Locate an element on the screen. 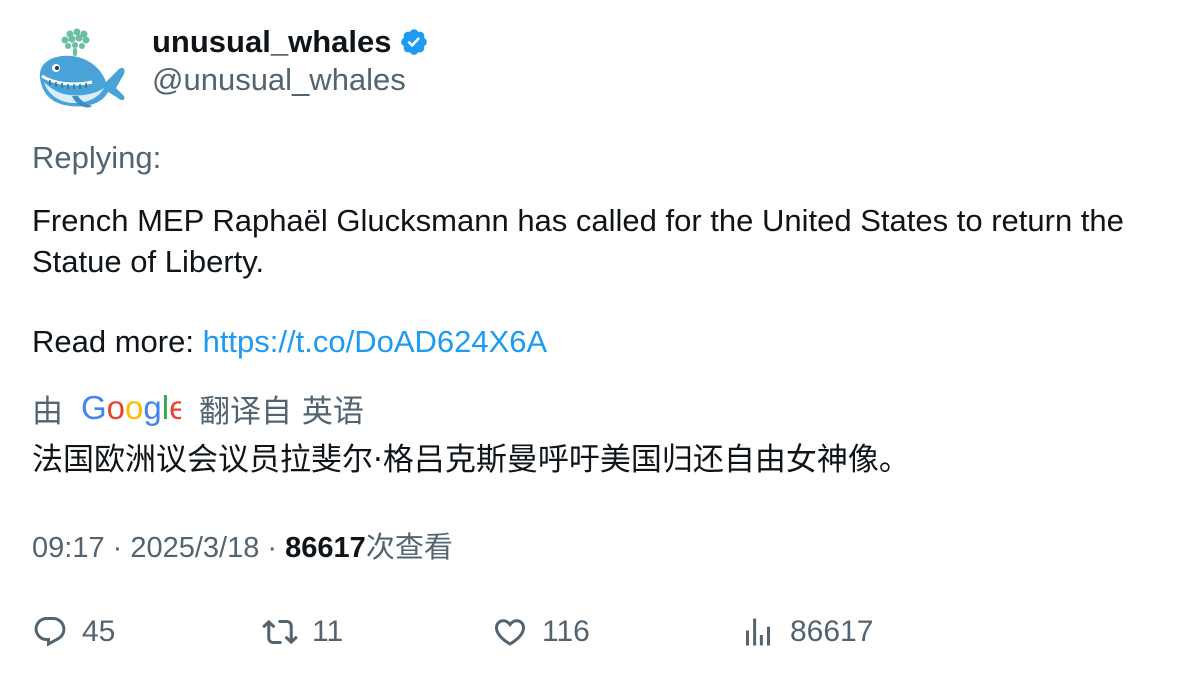 The height and width of the screenshot is (678, 1196). tweet-meta: 09:17 · 2025/3/18 · 86617 次查看 is located at coordinates (242, 545).